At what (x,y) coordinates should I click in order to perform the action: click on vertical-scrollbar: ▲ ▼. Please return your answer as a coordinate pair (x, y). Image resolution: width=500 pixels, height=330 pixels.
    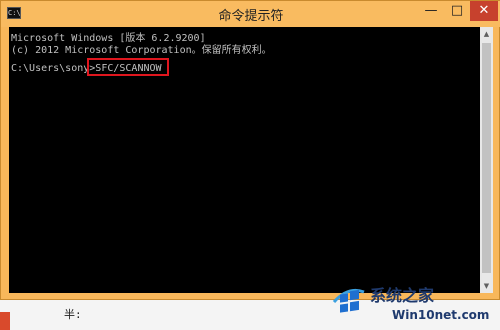
    Looking at the image, I should click on (486, 160).